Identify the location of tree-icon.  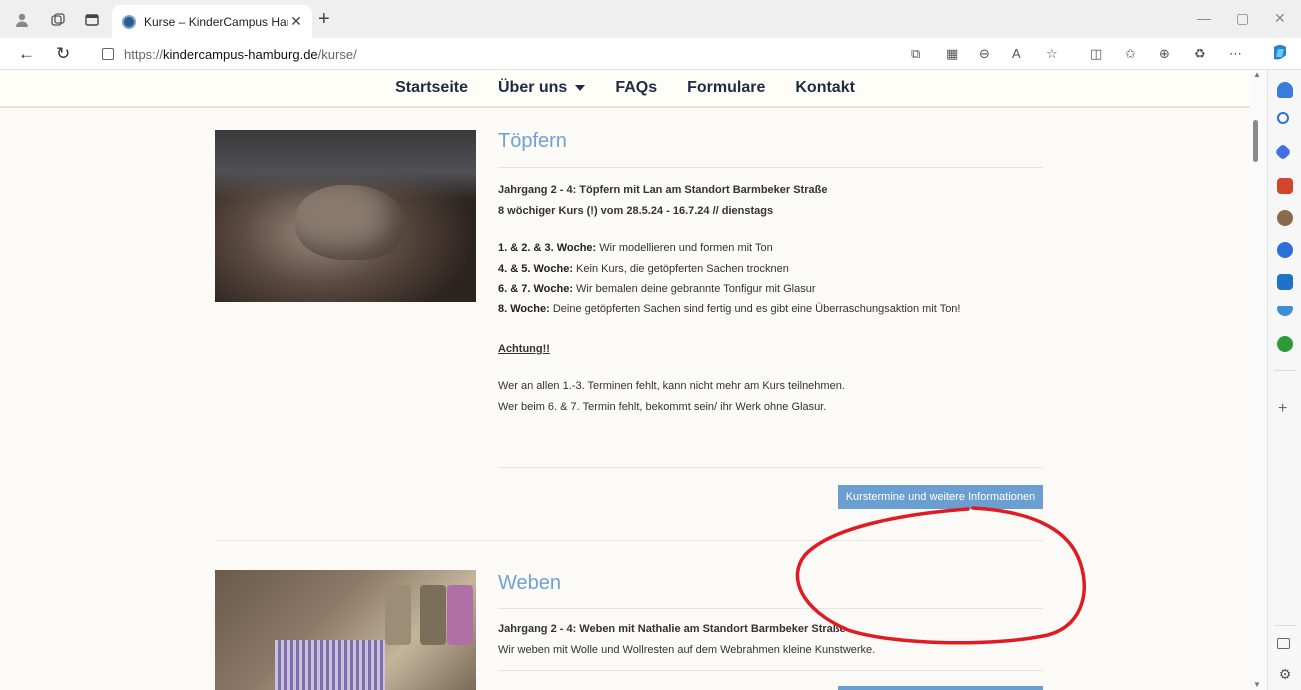
(1285, 344).